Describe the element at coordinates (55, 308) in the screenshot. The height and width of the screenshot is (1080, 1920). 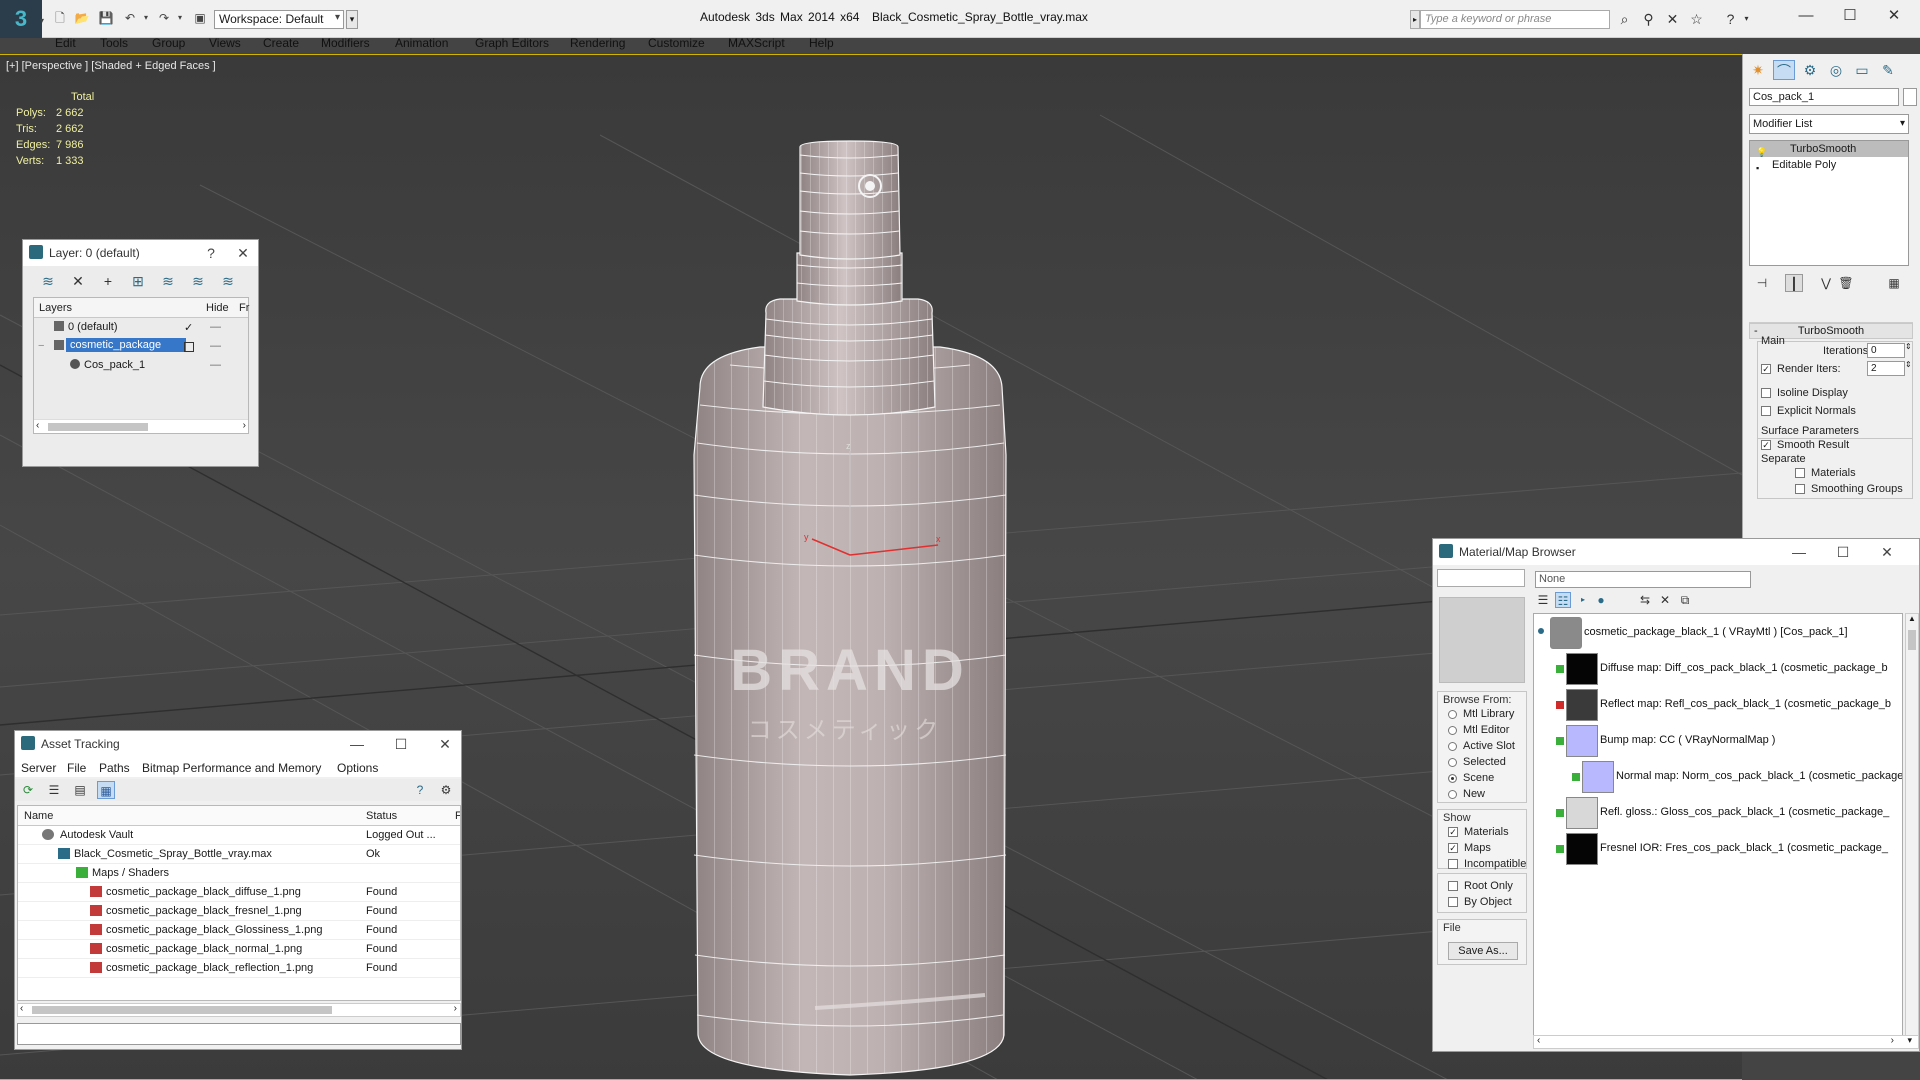
I see `column-layers: Layers` at that location.